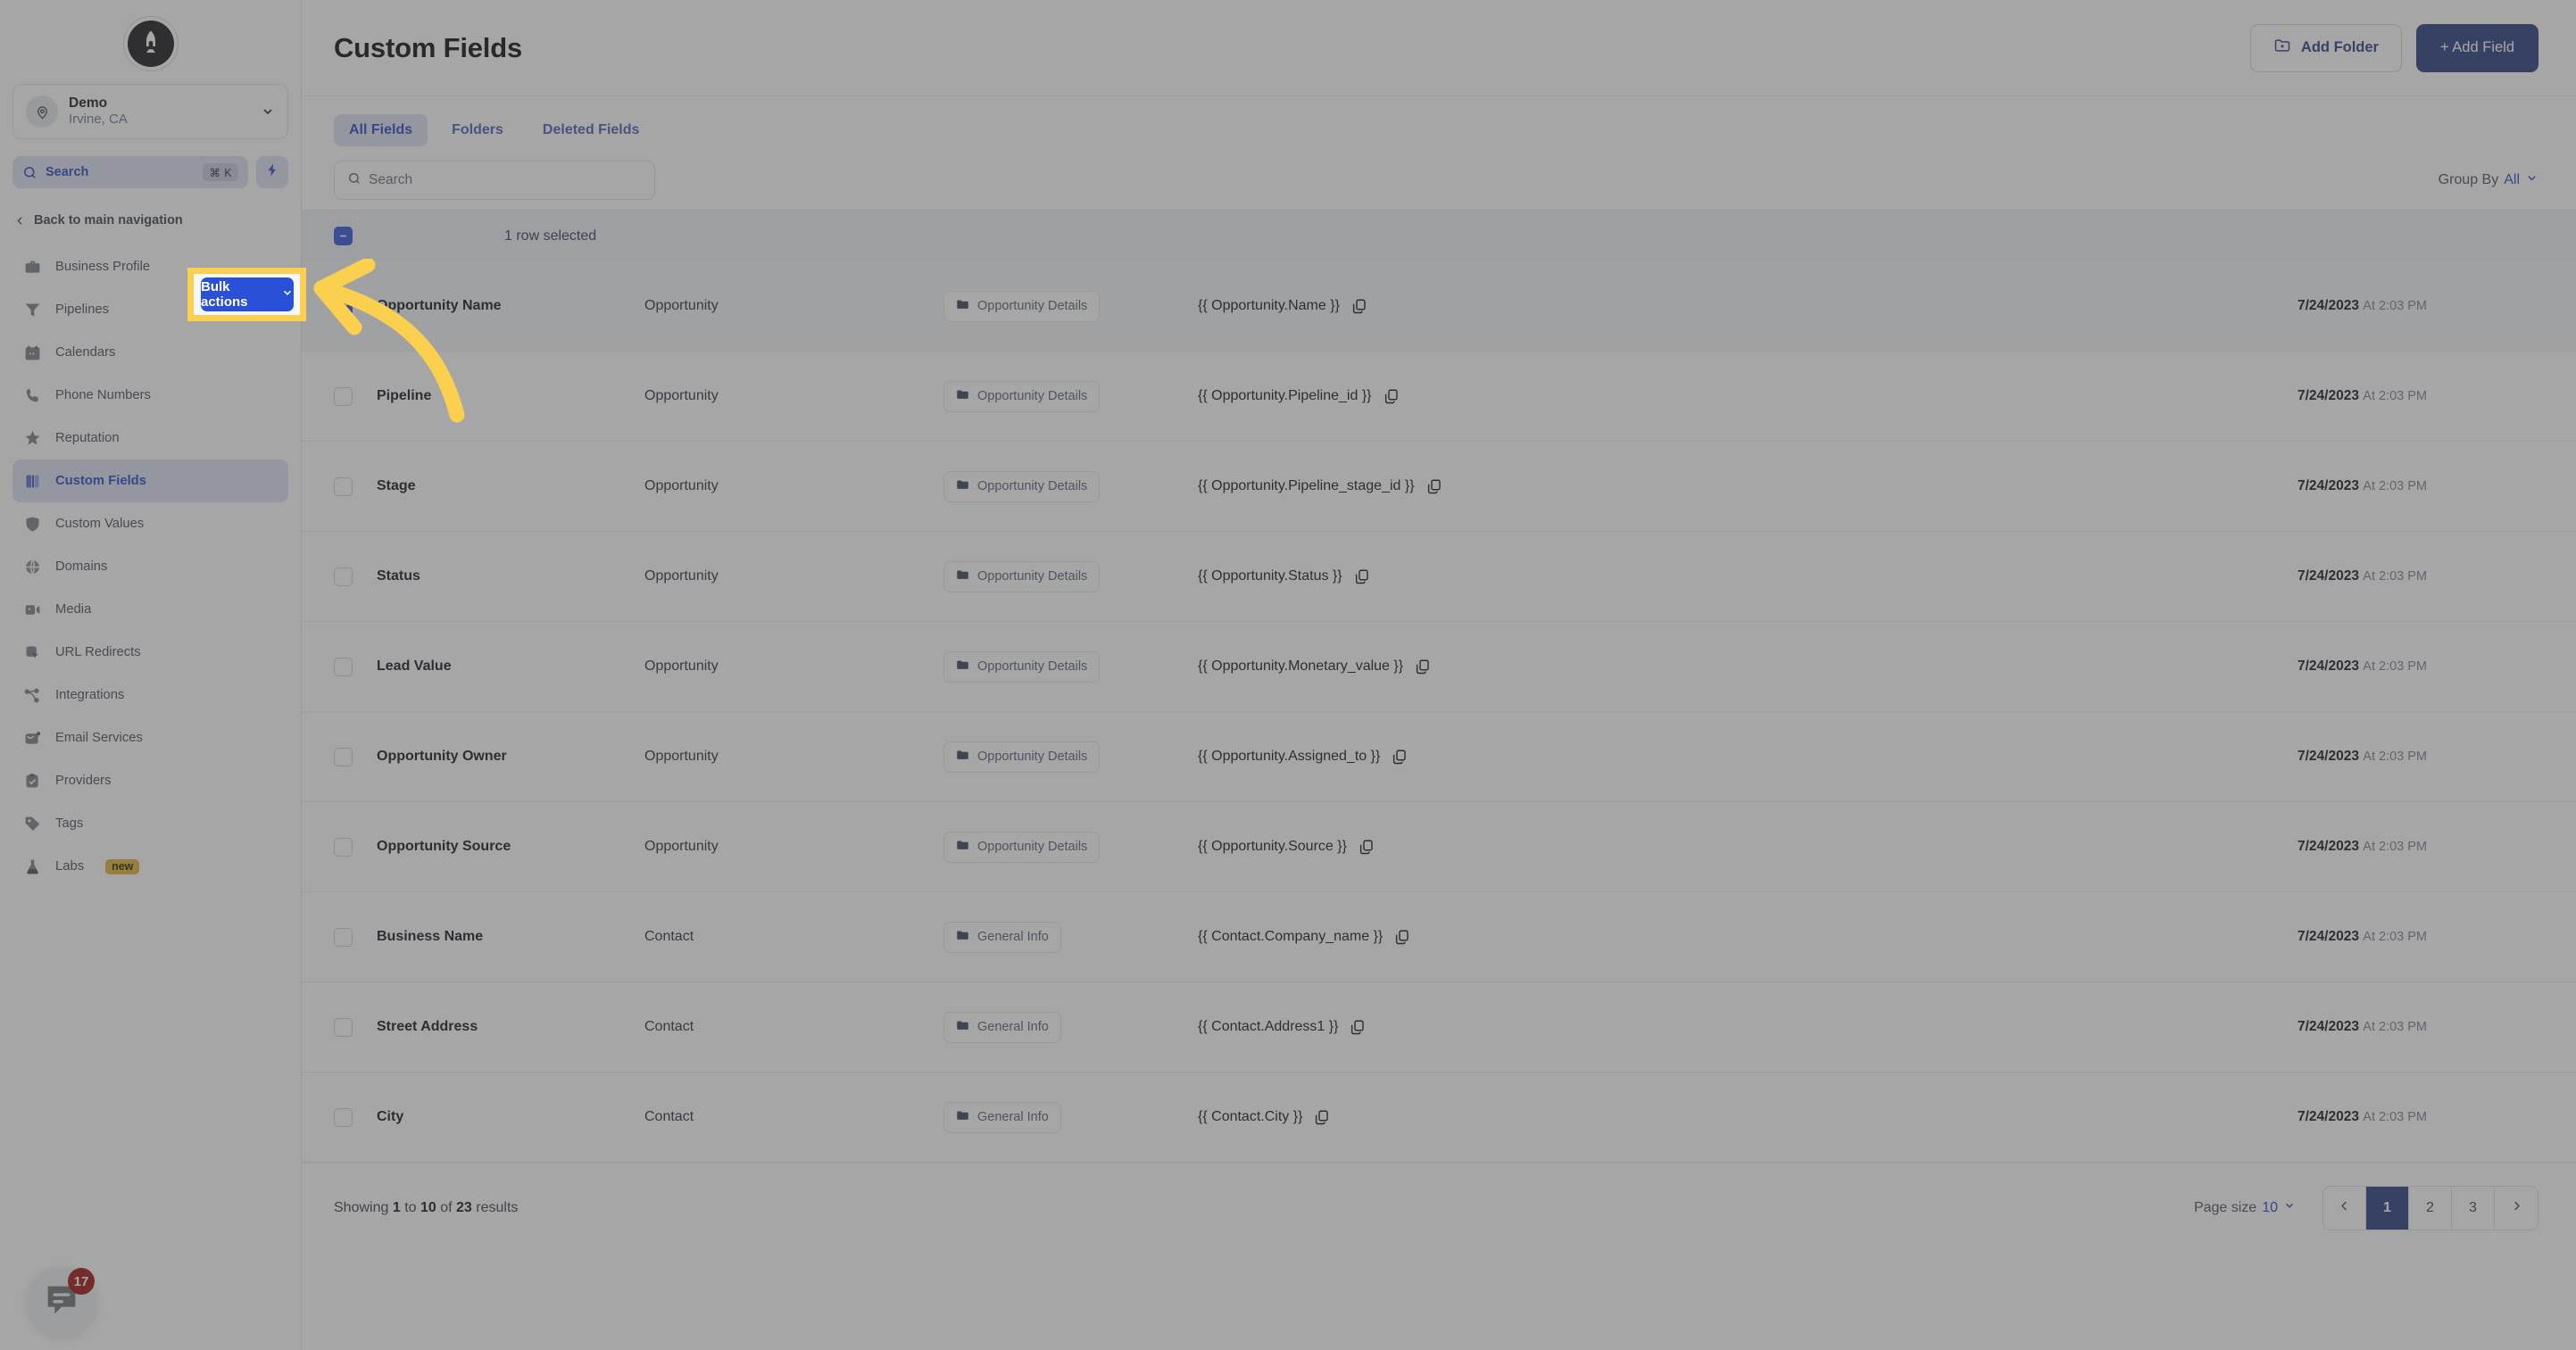 This screenshot has width=2576, height=1350. Describe the element at coordinates (2431, 1208) in the screenshot. I see `pagination-page-2: 2` at that location.